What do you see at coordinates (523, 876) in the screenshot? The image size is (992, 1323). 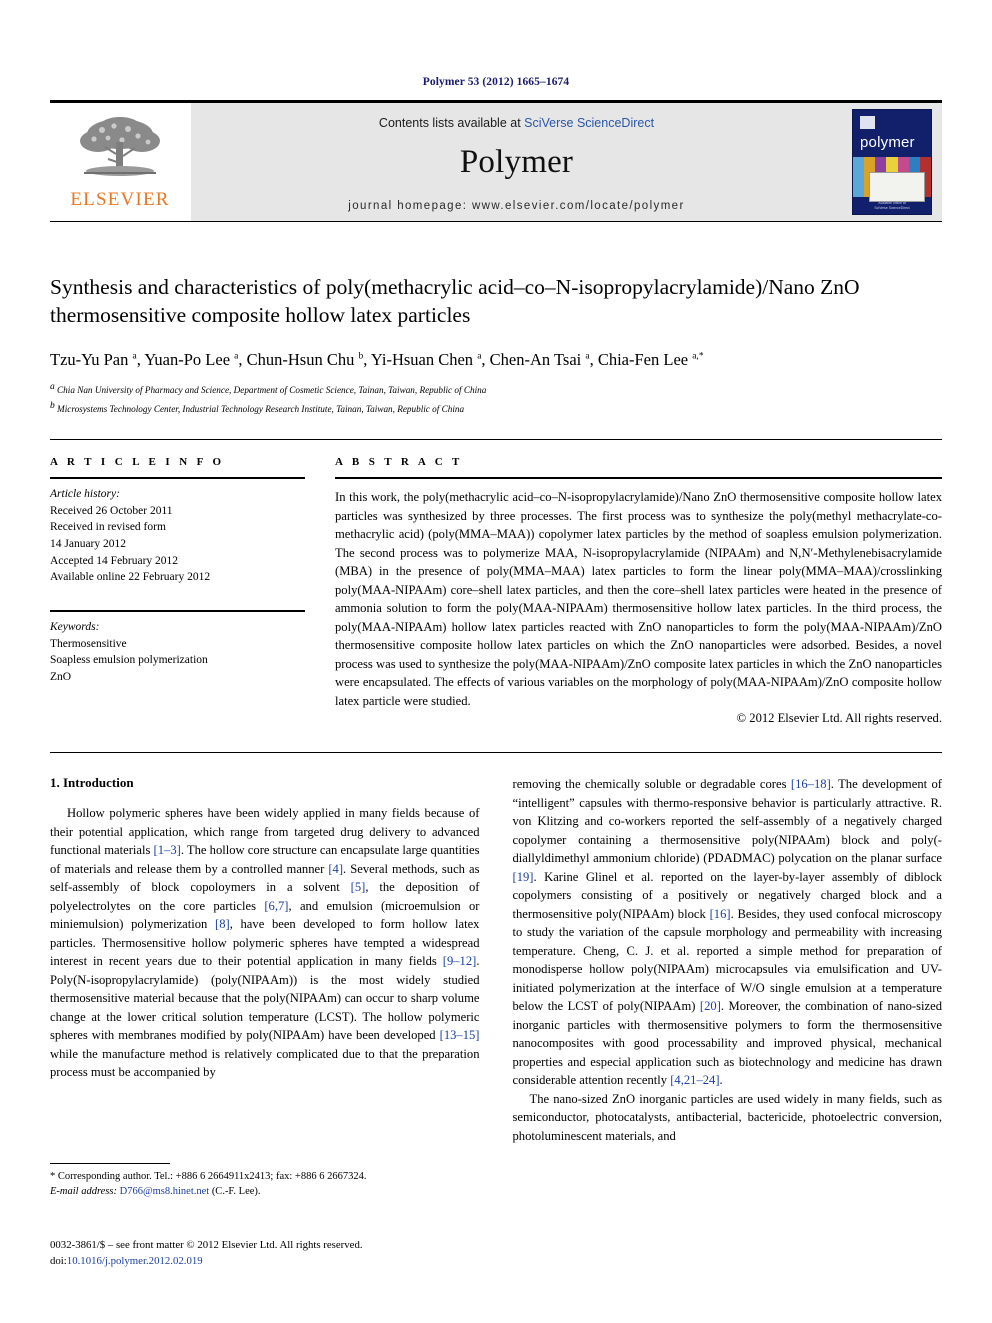 I see `citation-ref: [19]` at bounding box center [523, 876].